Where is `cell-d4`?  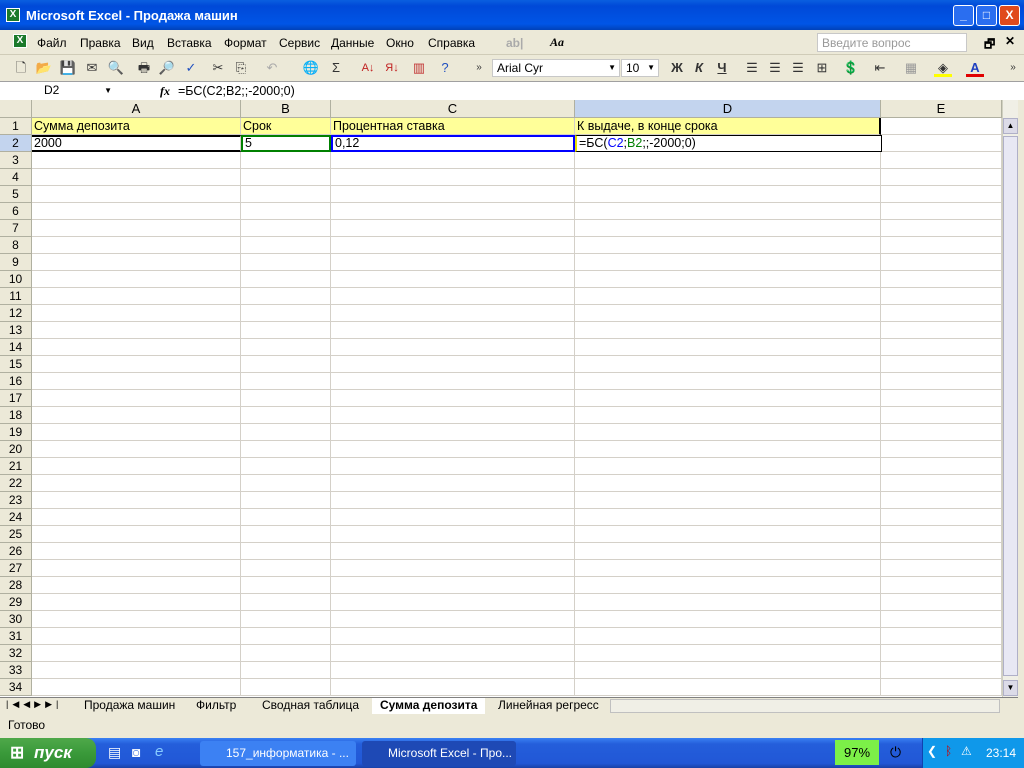 cell-d4 is located at coordinates (728, 177).